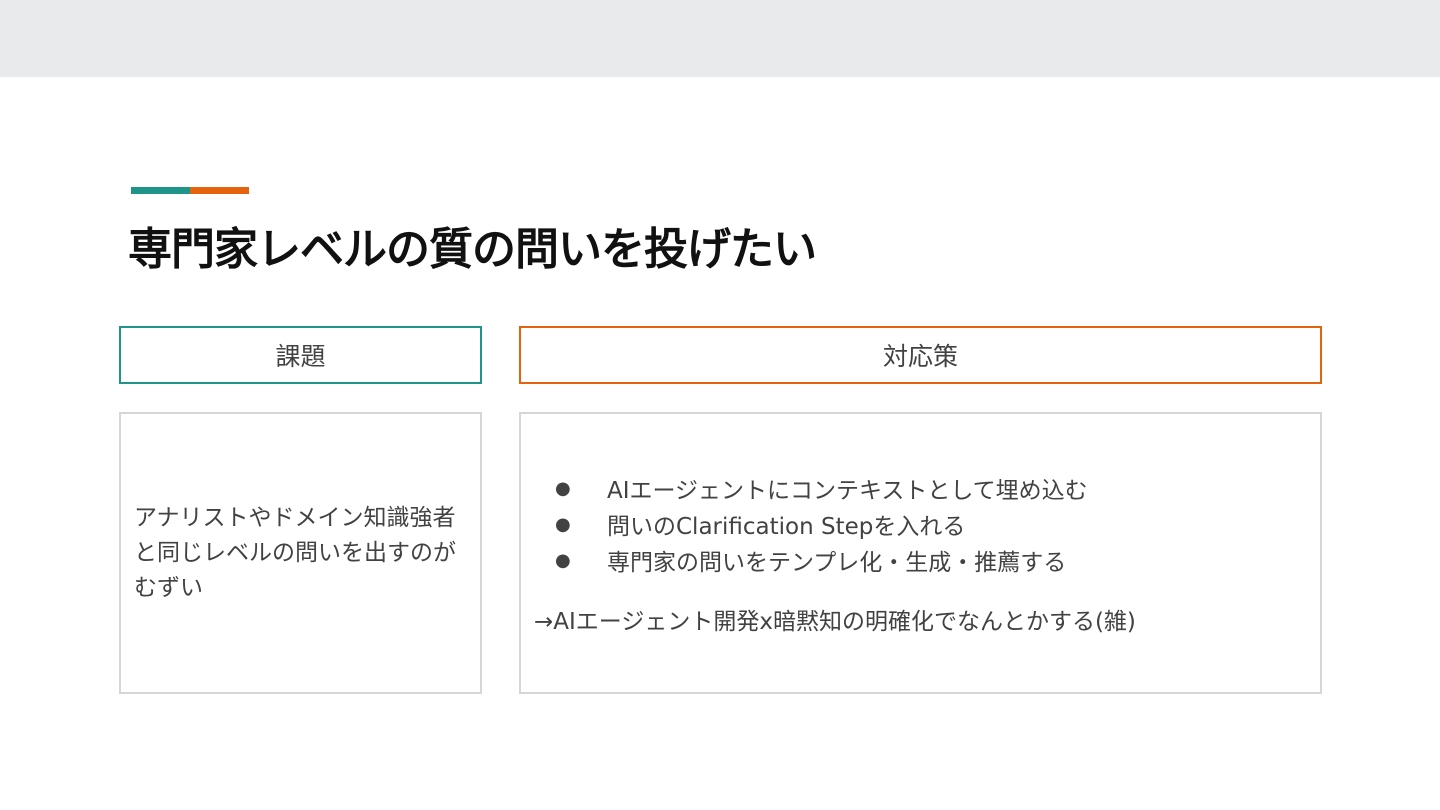 The image size is (1440, 810). I want to click on list-item: ● 専門家の問いをテンプレ化・生成・推薦する, so click(821, 560).